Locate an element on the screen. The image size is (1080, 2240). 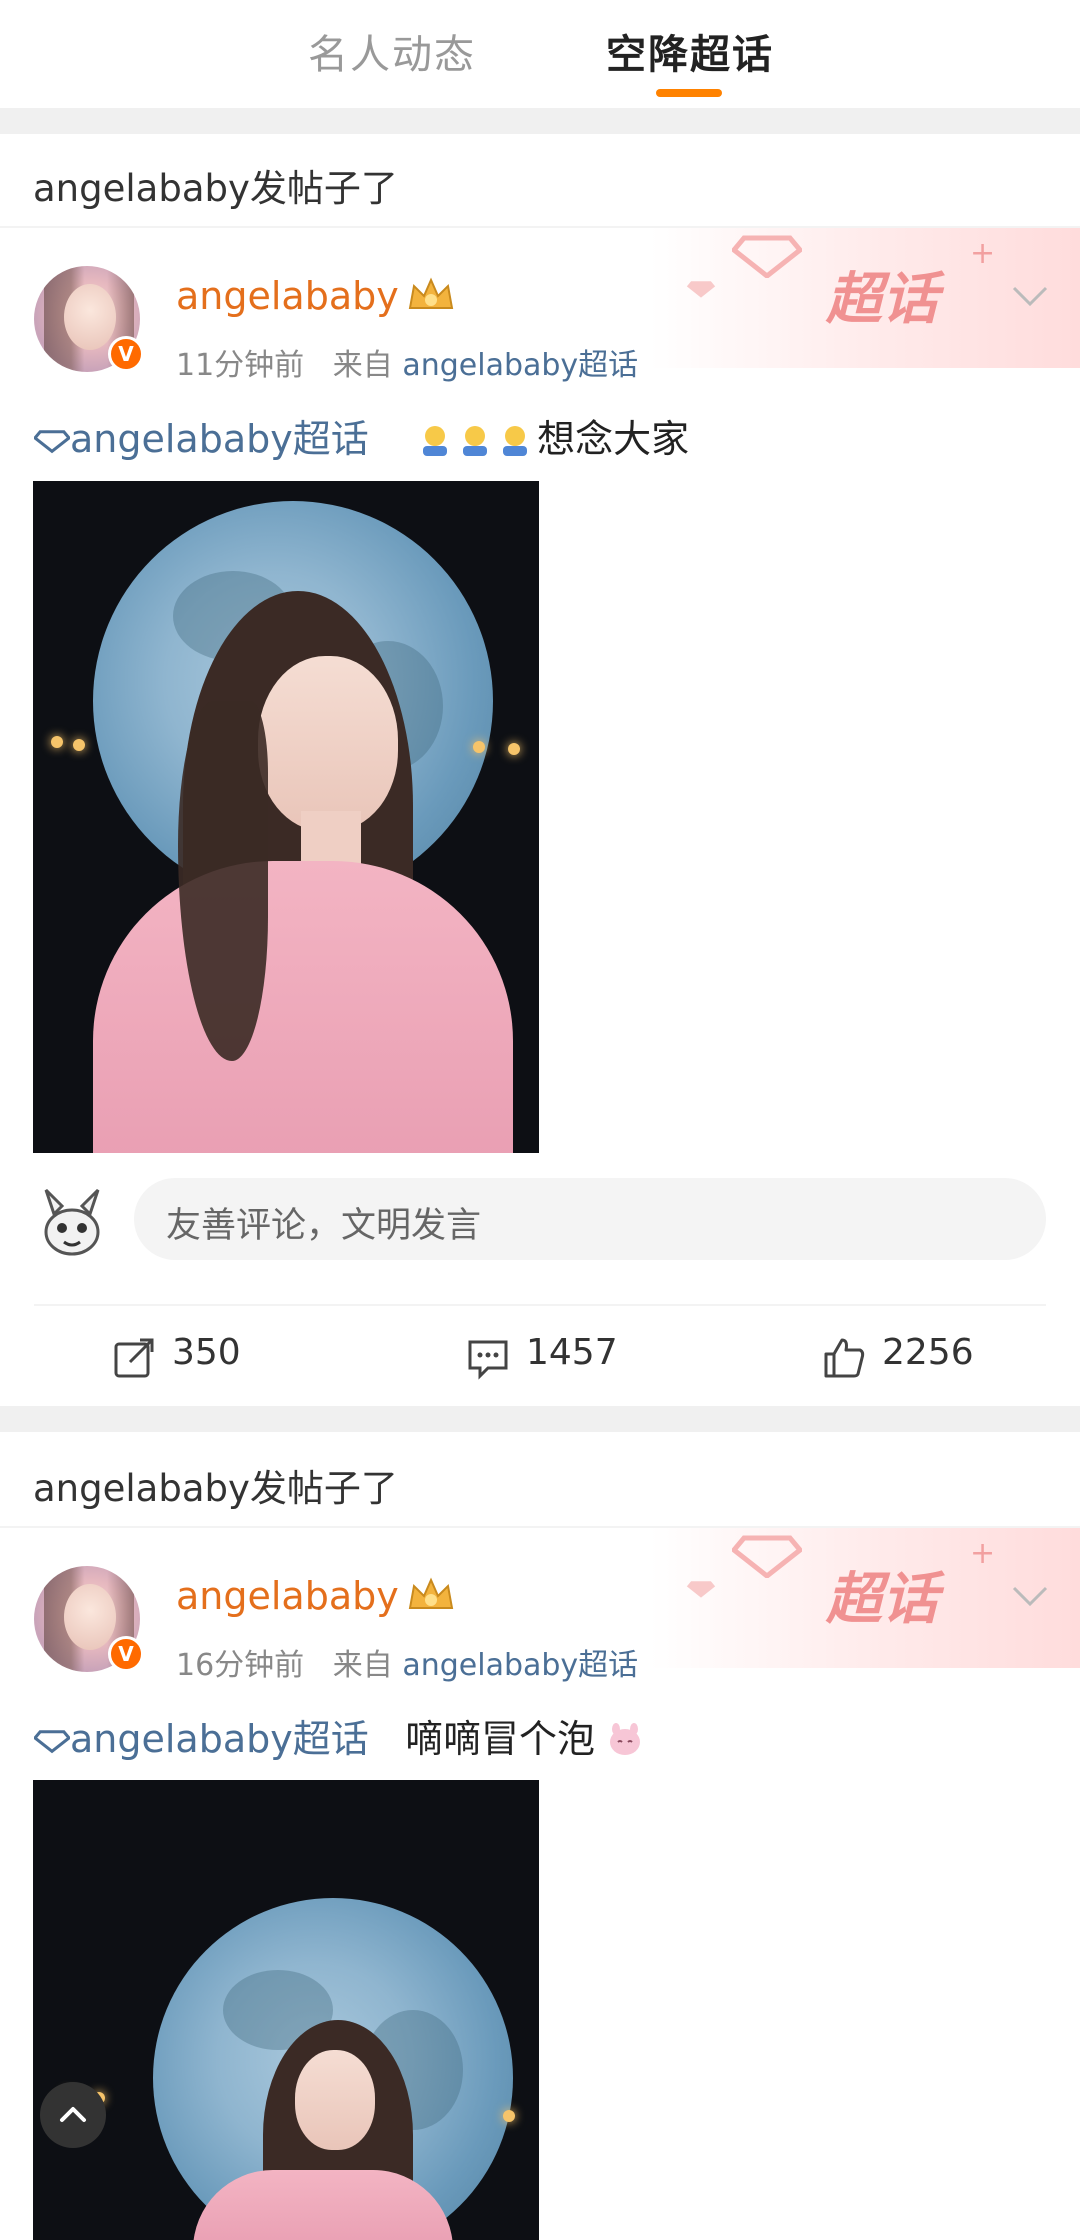
top-tab-bar: 名人动态 空降超话 is located at coordinates (540, 54).